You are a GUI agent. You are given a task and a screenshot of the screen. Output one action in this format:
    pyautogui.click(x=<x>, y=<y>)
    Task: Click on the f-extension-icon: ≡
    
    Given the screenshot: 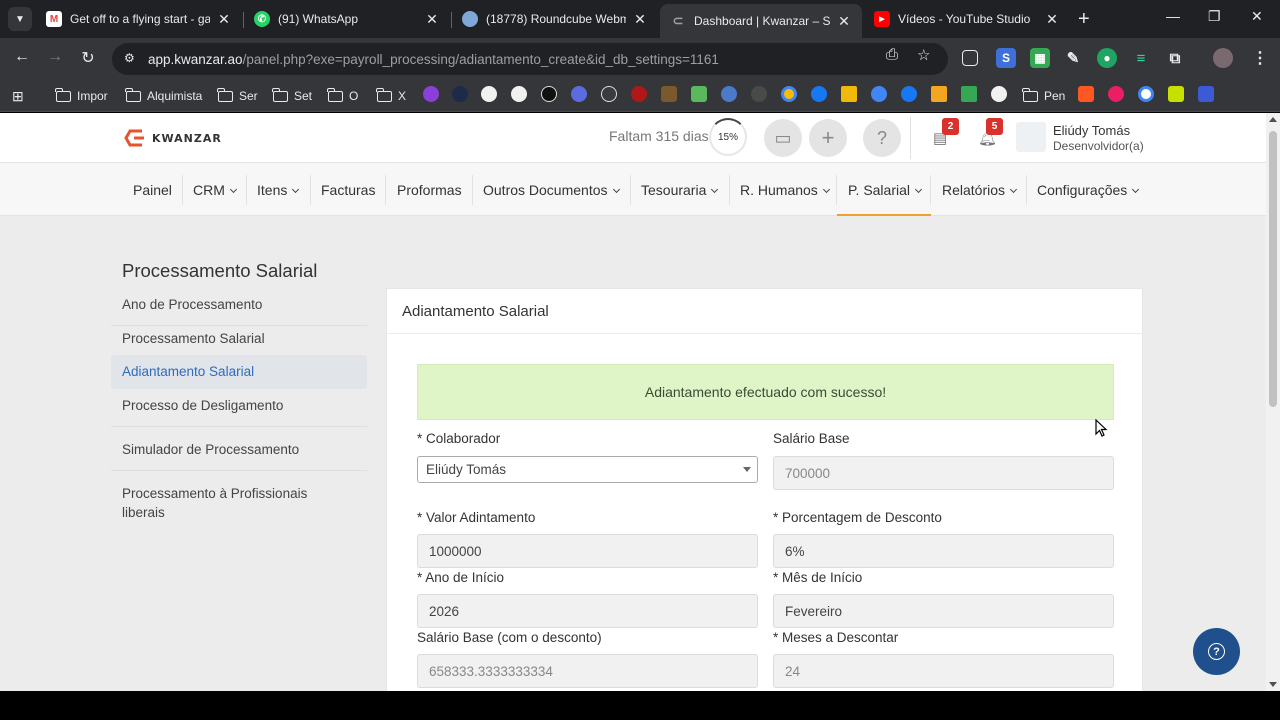 What is the action you would take?
    pyautogui.click(x=1141, y=58)
    